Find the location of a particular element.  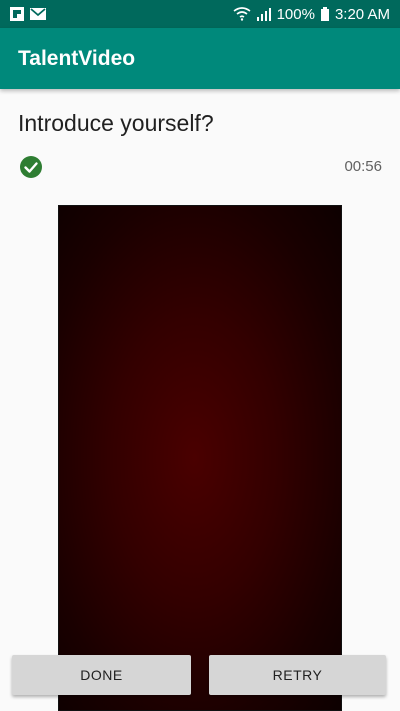

flipboard-icon is located at coordinates (17, 14).